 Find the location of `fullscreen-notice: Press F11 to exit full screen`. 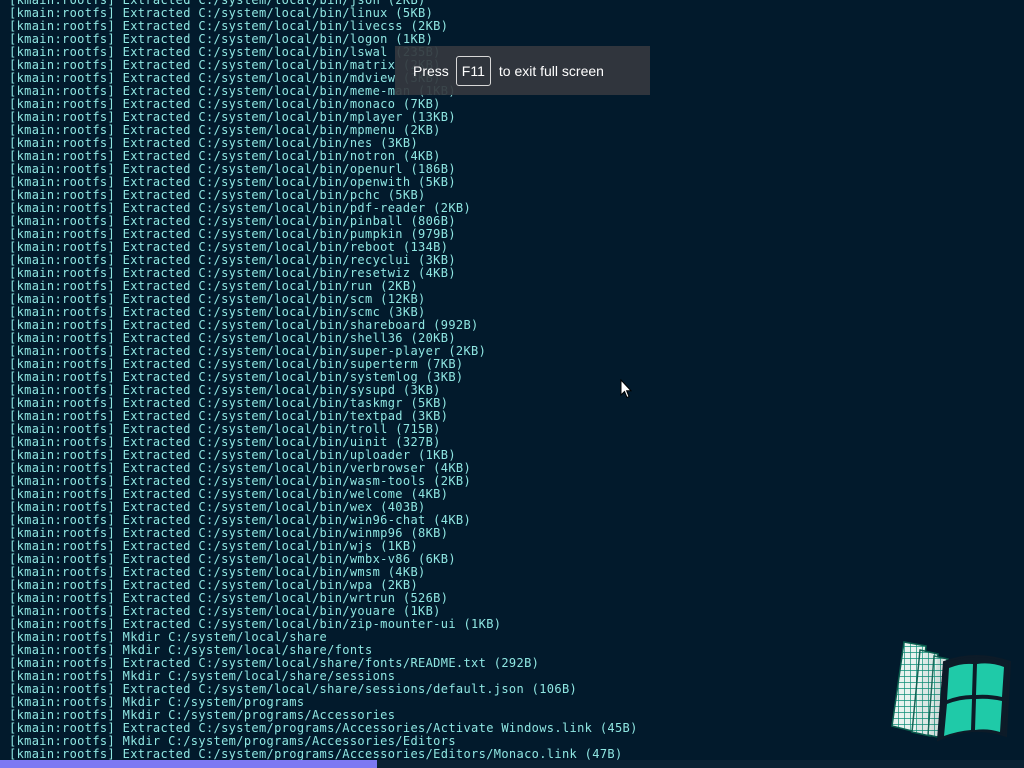

fullscreen-notice: Press F11 to exit full screen is located at coordinates (522, 70).